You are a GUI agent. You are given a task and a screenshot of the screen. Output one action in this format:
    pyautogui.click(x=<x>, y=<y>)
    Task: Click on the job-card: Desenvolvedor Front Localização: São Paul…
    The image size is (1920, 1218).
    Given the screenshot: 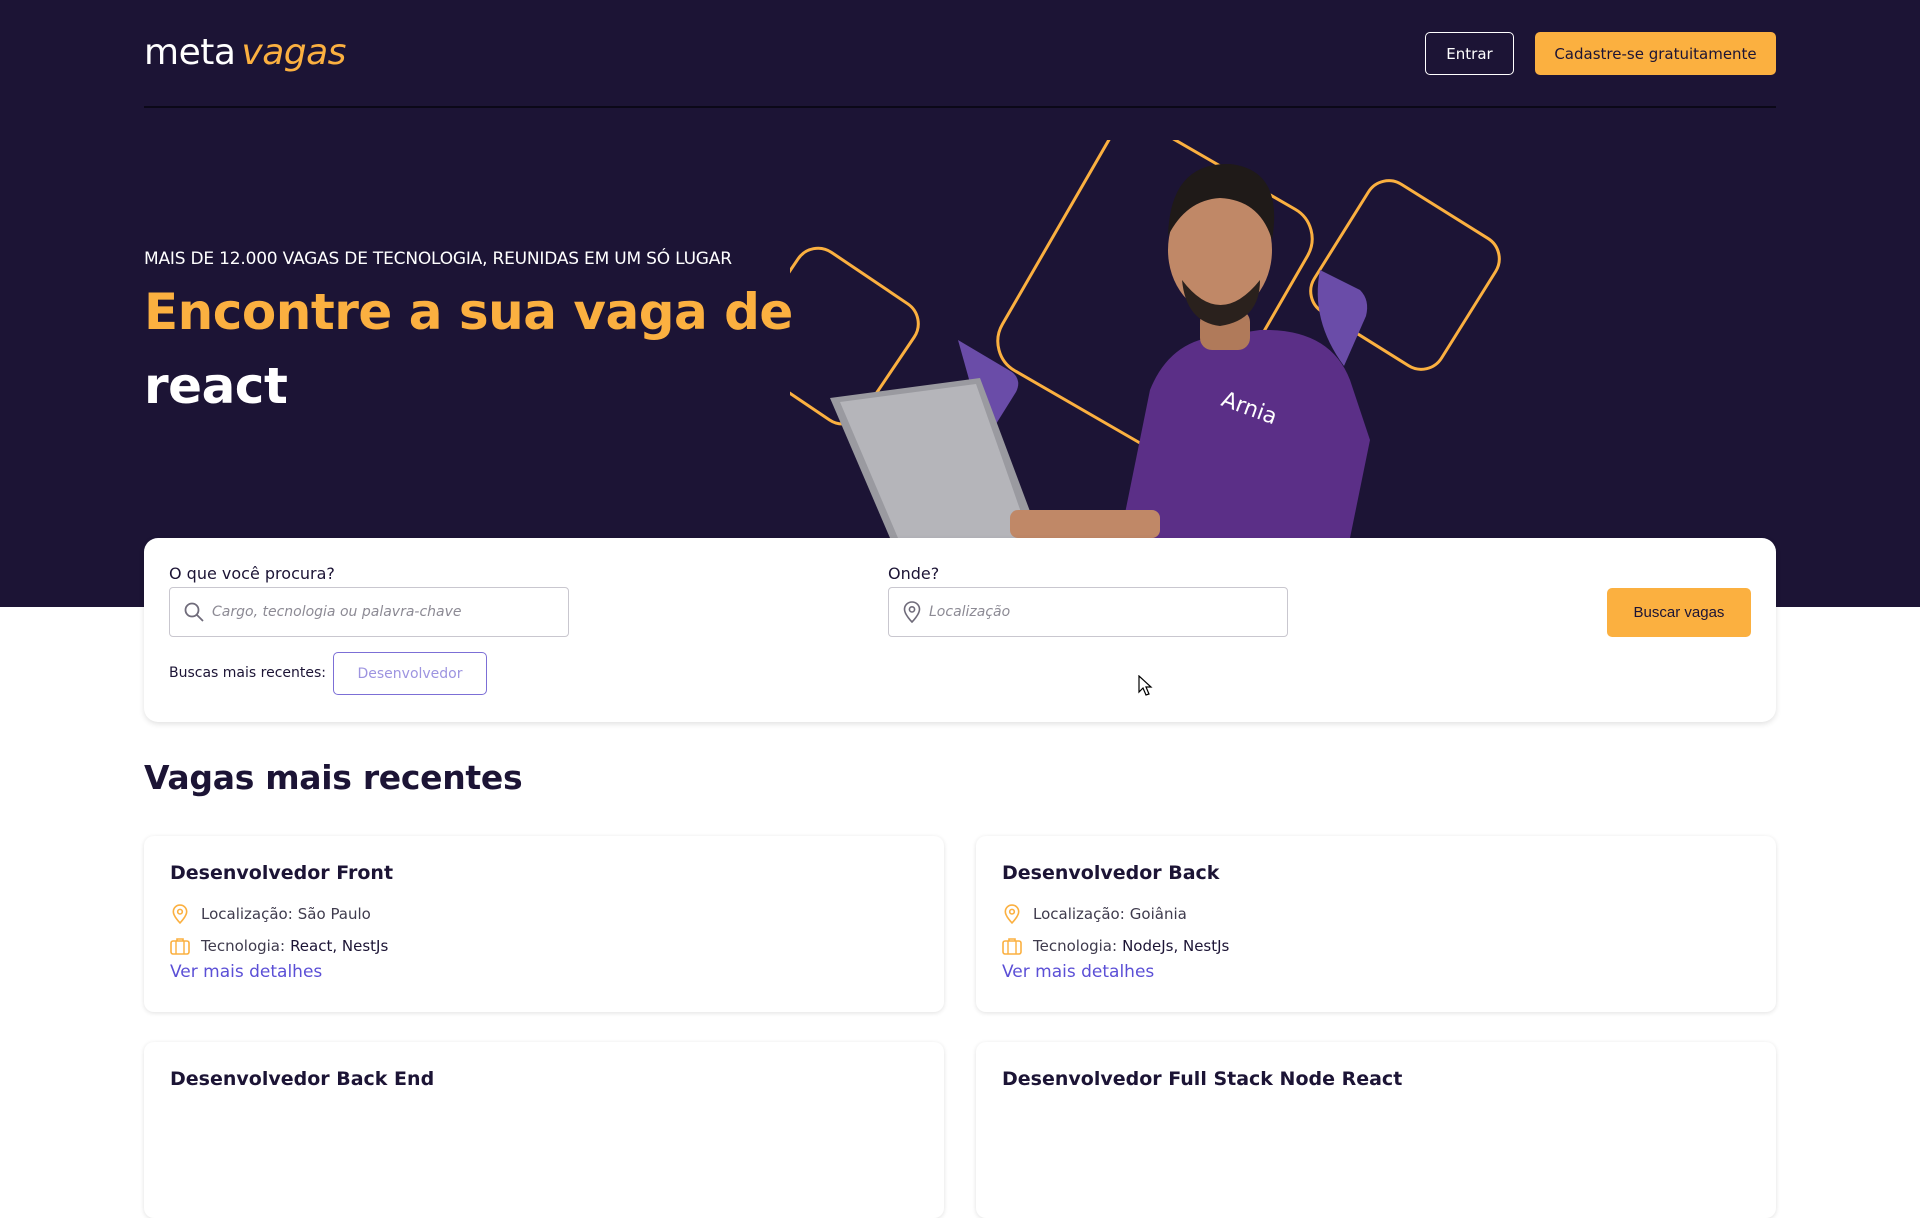 What is the action you would take?
    pyautogui.click(x=544, y=924)
    